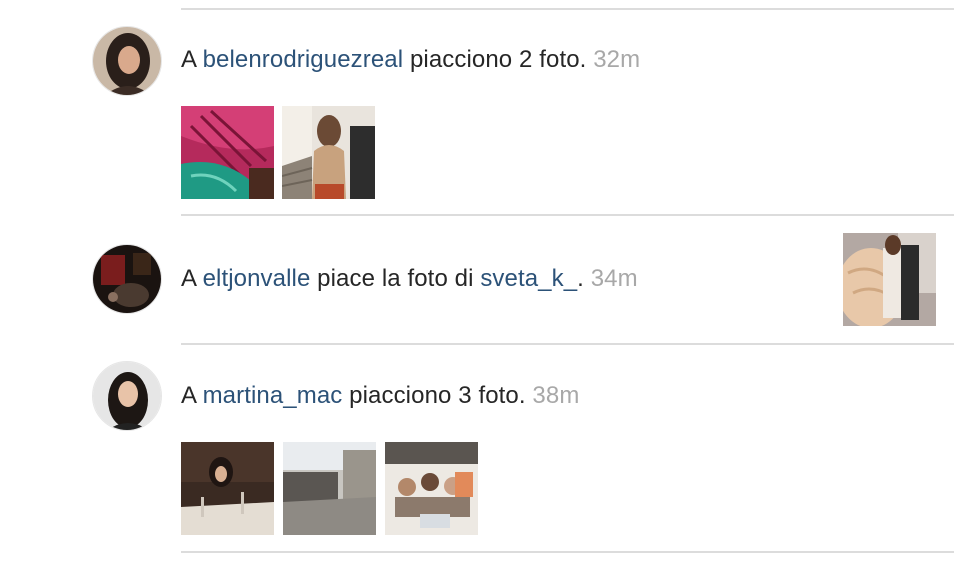 This screenshot has height=561, width=980. Describe the element at coordinates (380, 395) in the screenshot. I see `activity-text: A martina_mac piacciono 3 foto. 38m` at that location.